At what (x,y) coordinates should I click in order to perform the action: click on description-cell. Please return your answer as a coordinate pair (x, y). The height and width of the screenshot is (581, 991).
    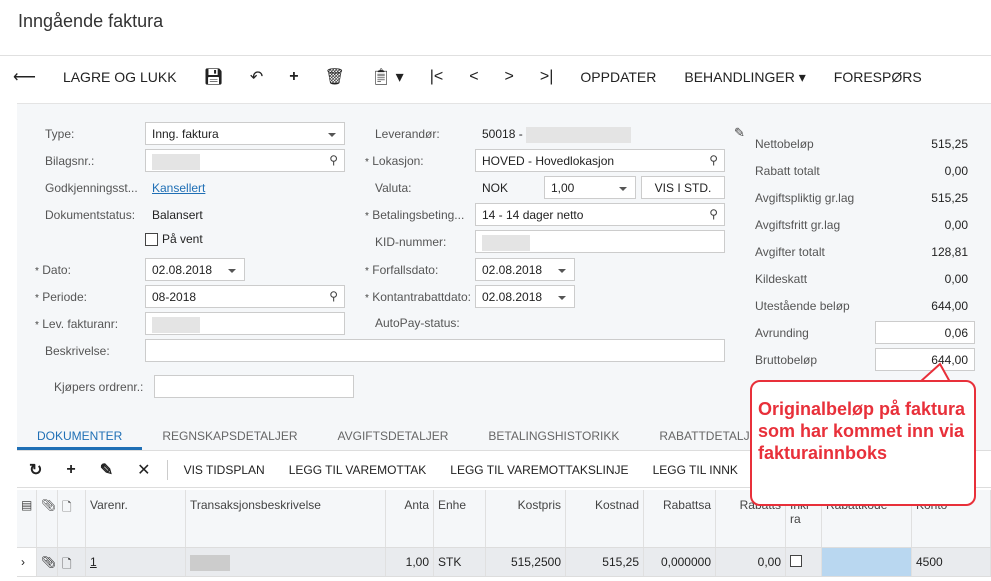
    Looking at the image, I should click on (286, 562).